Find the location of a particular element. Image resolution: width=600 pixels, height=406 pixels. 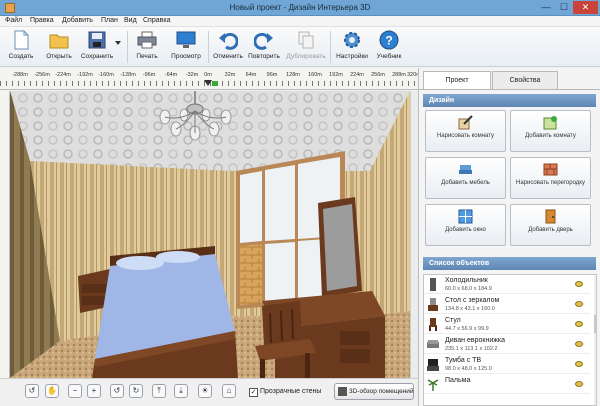

chair-icon is located at coordinates (433, 324).